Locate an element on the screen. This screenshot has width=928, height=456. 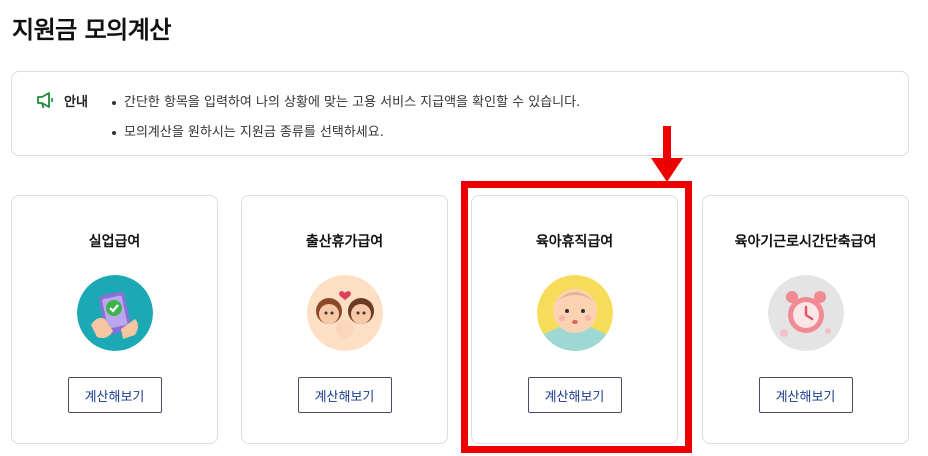
phone-hand-check-icon is located at coordinates (114, 313).